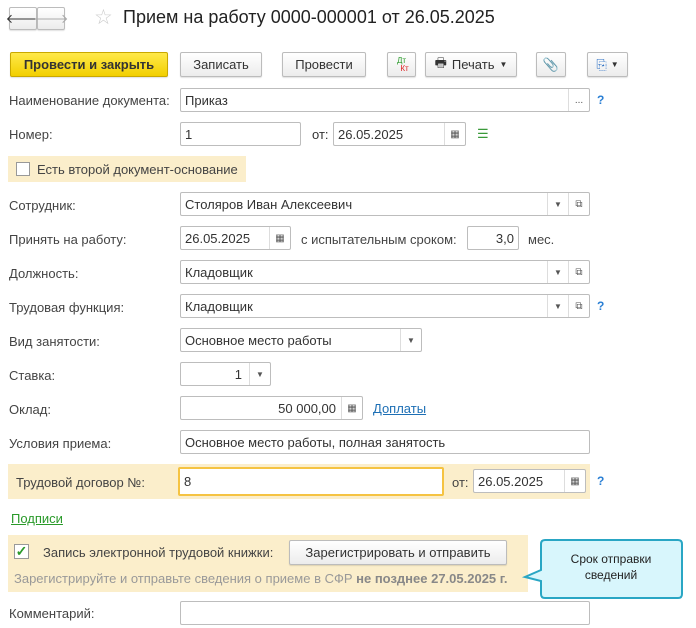  What do you see at coordinates (385, 306) in the screenshot?
I see `function-field: Кладовщик ▼ ⧉` at bounding box center [385, 306].